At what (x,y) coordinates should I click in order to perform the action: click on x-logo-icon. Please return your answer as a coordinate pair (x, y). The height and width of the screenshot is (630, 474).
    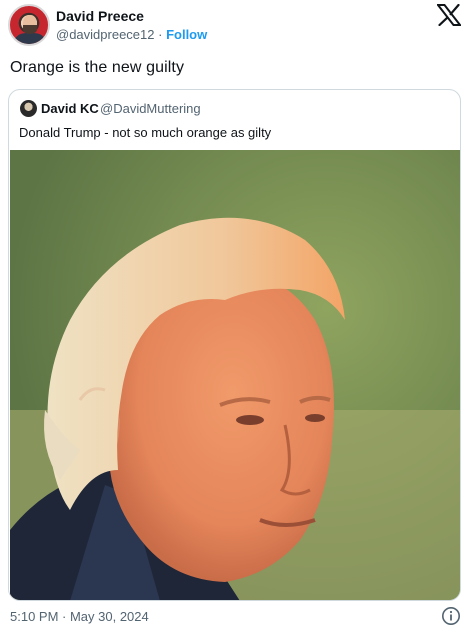
    Looking at the image, I should click on (449, 15).